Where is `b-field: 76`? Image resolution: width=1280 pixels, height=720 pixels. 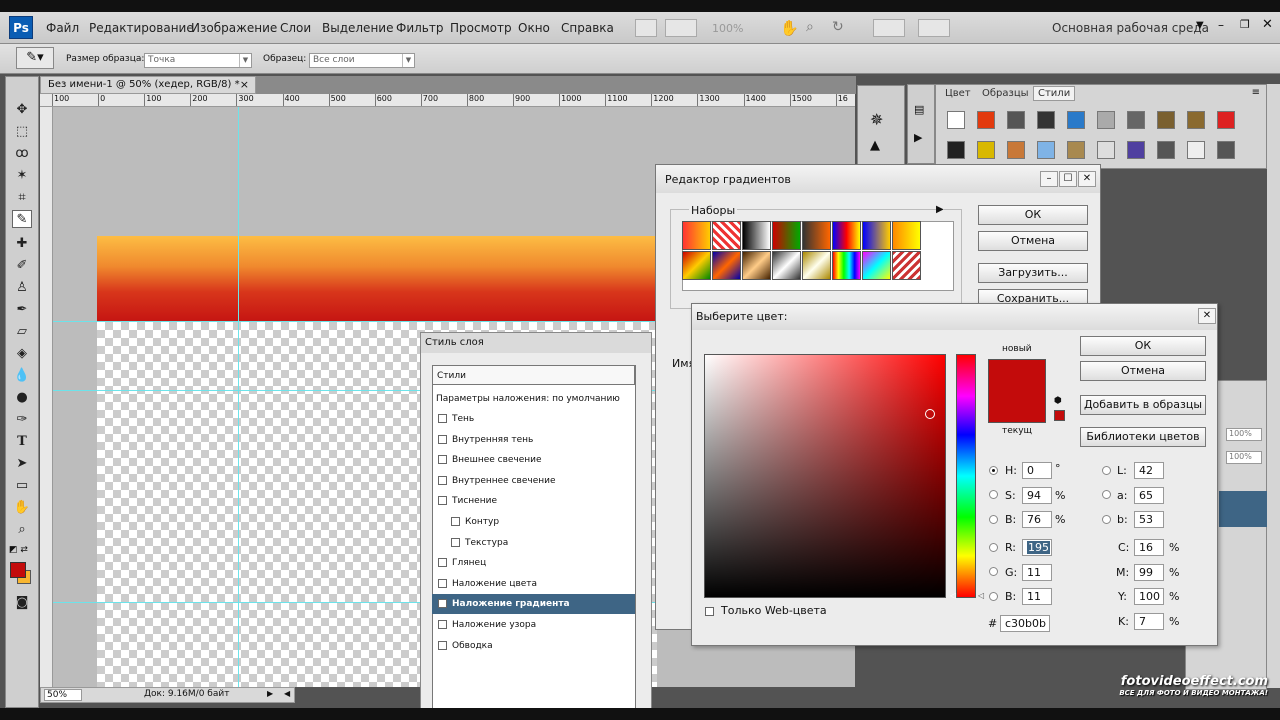
b-field: 76 is located at coordinates (1037, 519).